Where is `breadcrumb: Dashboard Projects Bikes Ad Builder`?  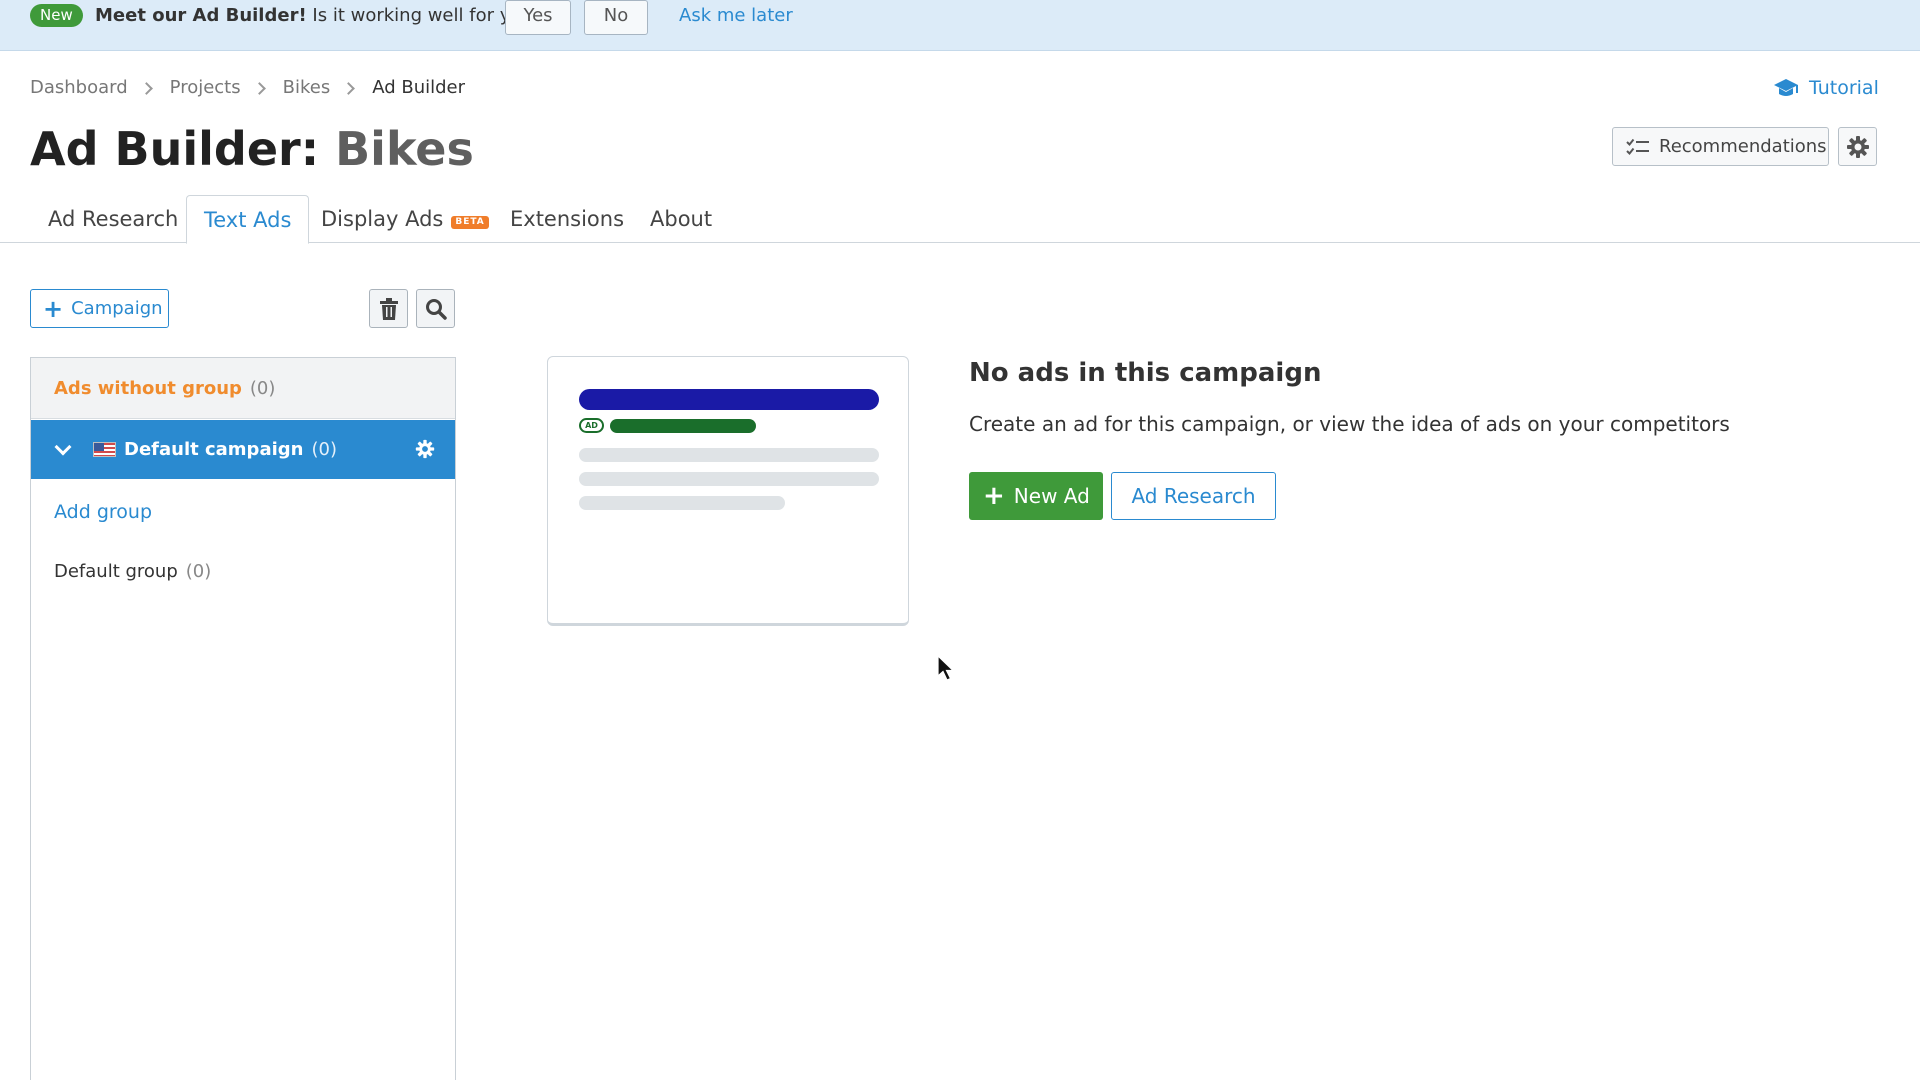 breadcrumb: Dashboard Projects Bikes Ad Builder is located at coordinates (247, 88).